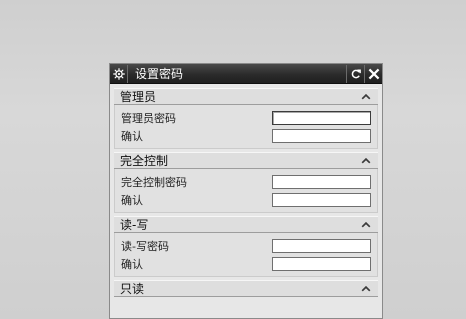 The image size is (466, 319). I want to click on read-write-password-row: 读-写密码, so click(246, 246).